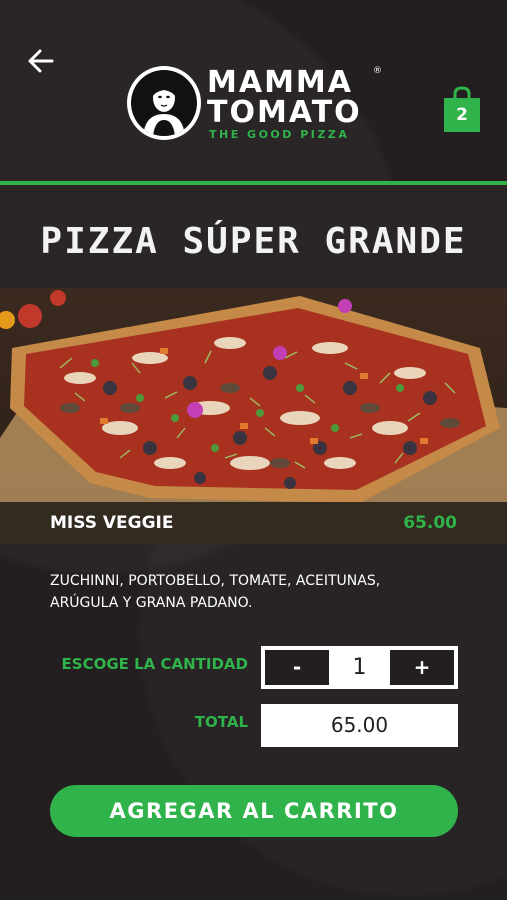 The width and height of the screenshot is (507, 900). I want to click on product-name-bar: MISS VEGGIE 65.00, so click(253, 523).